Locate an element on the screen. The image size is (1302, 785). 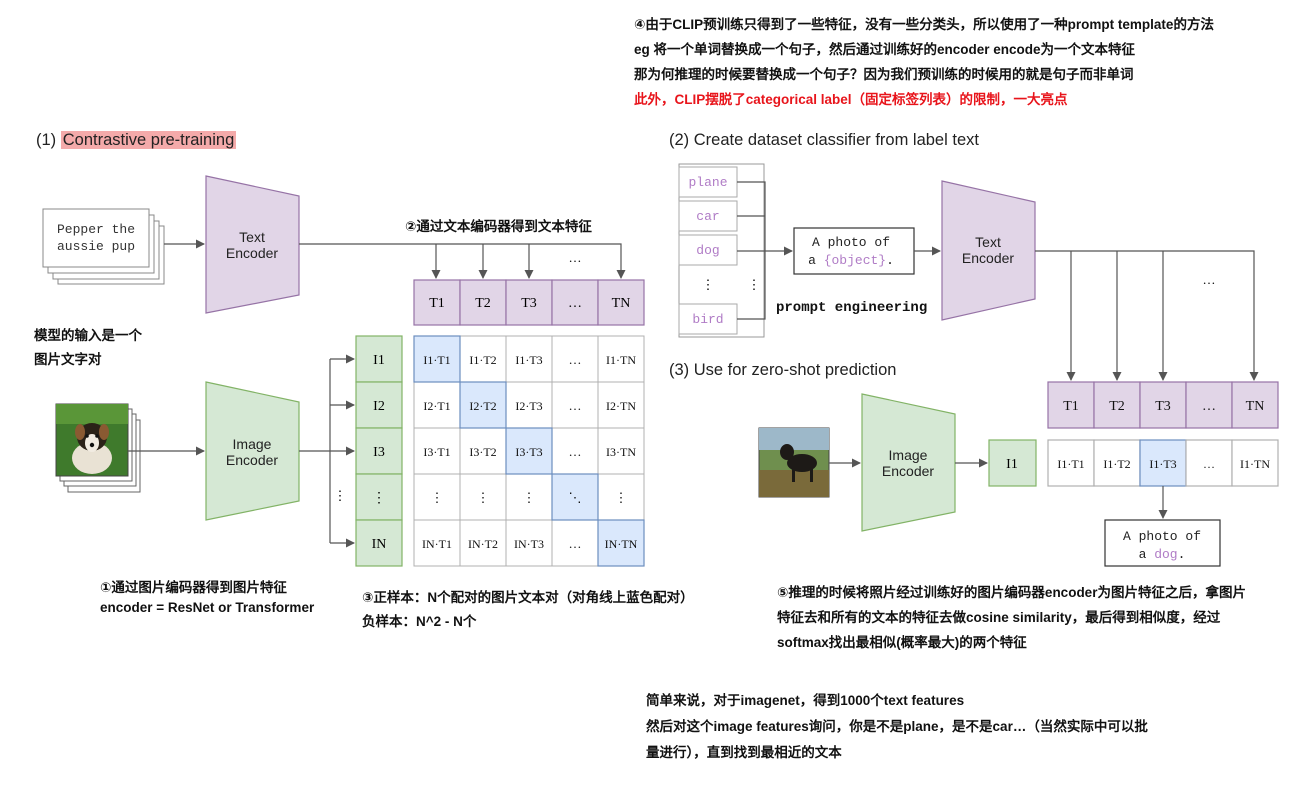
i-label-n: IN is located at coordinates (379, 544).